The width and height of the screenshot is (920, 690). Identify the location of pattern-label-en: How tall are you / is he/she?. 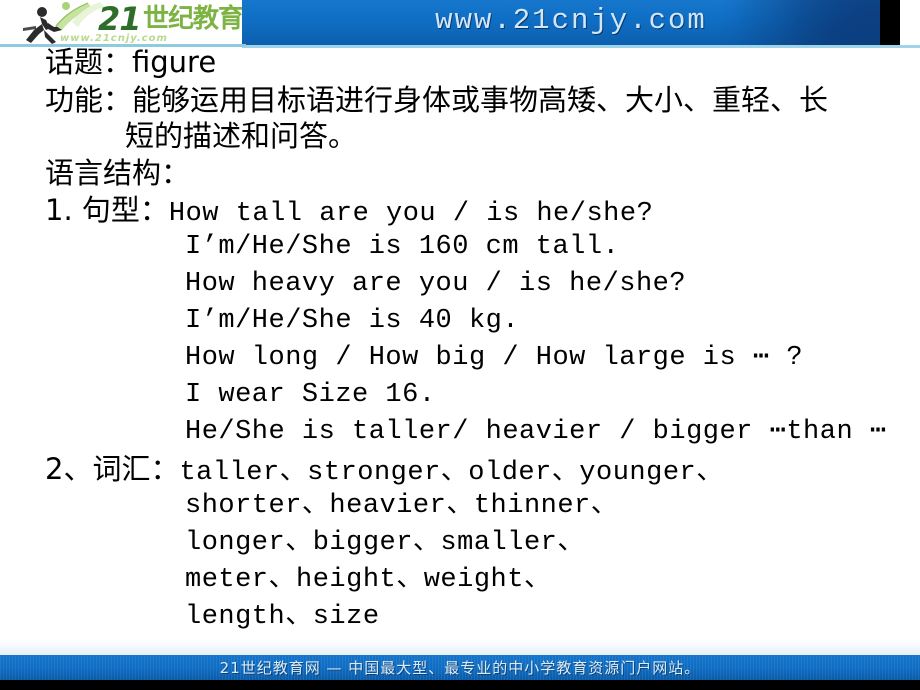
(411, 214).